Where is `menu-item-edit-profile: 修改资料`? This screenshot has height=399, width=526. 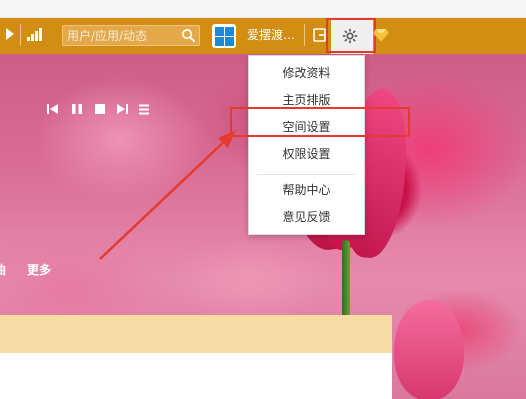 menu-item-edit-profile: 修改资料 is located at coordinates (306, 73).